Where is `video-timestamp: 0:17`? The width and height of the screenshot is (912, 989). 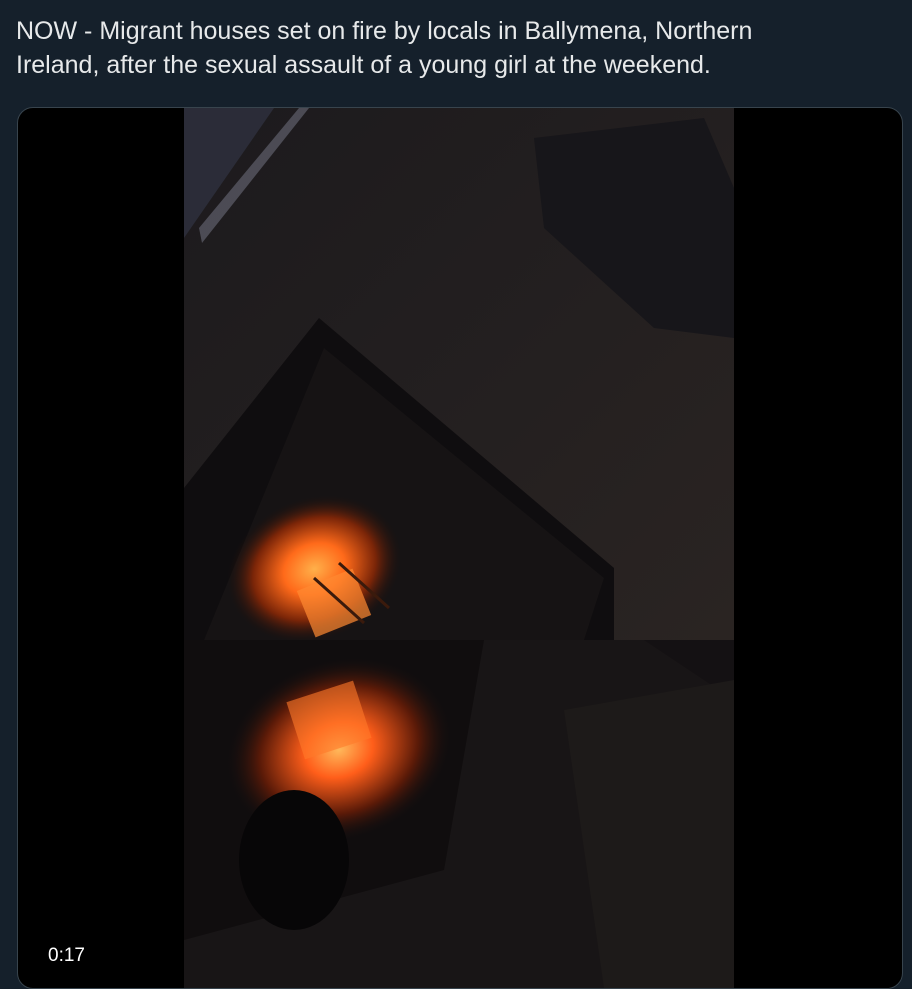 video-timestamp: 0:17 is located at coordinates (66, 956).